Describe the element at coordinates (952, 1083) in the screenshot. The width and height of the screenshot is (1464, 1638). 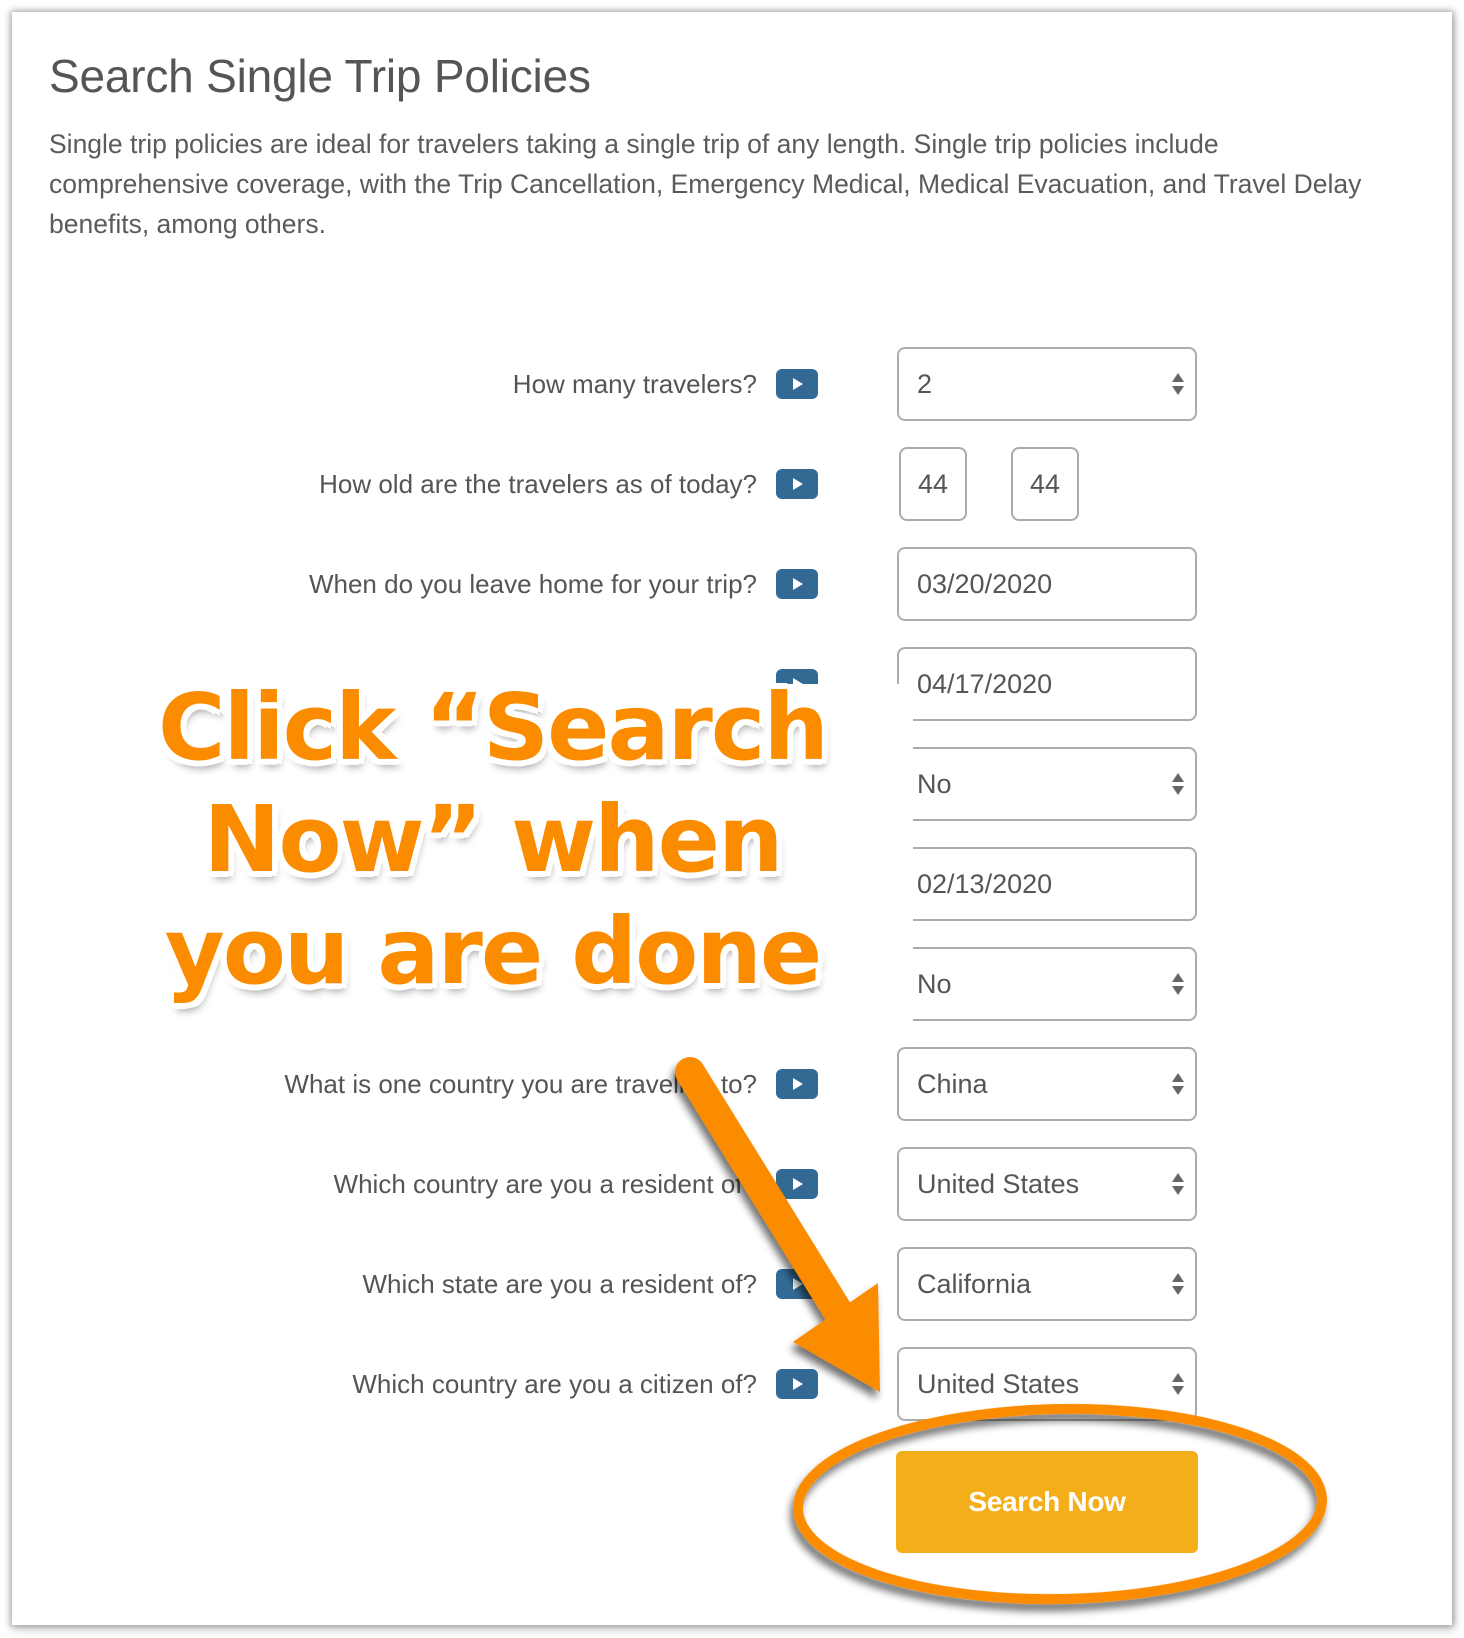
I see `destination-country-value: China` at that location.